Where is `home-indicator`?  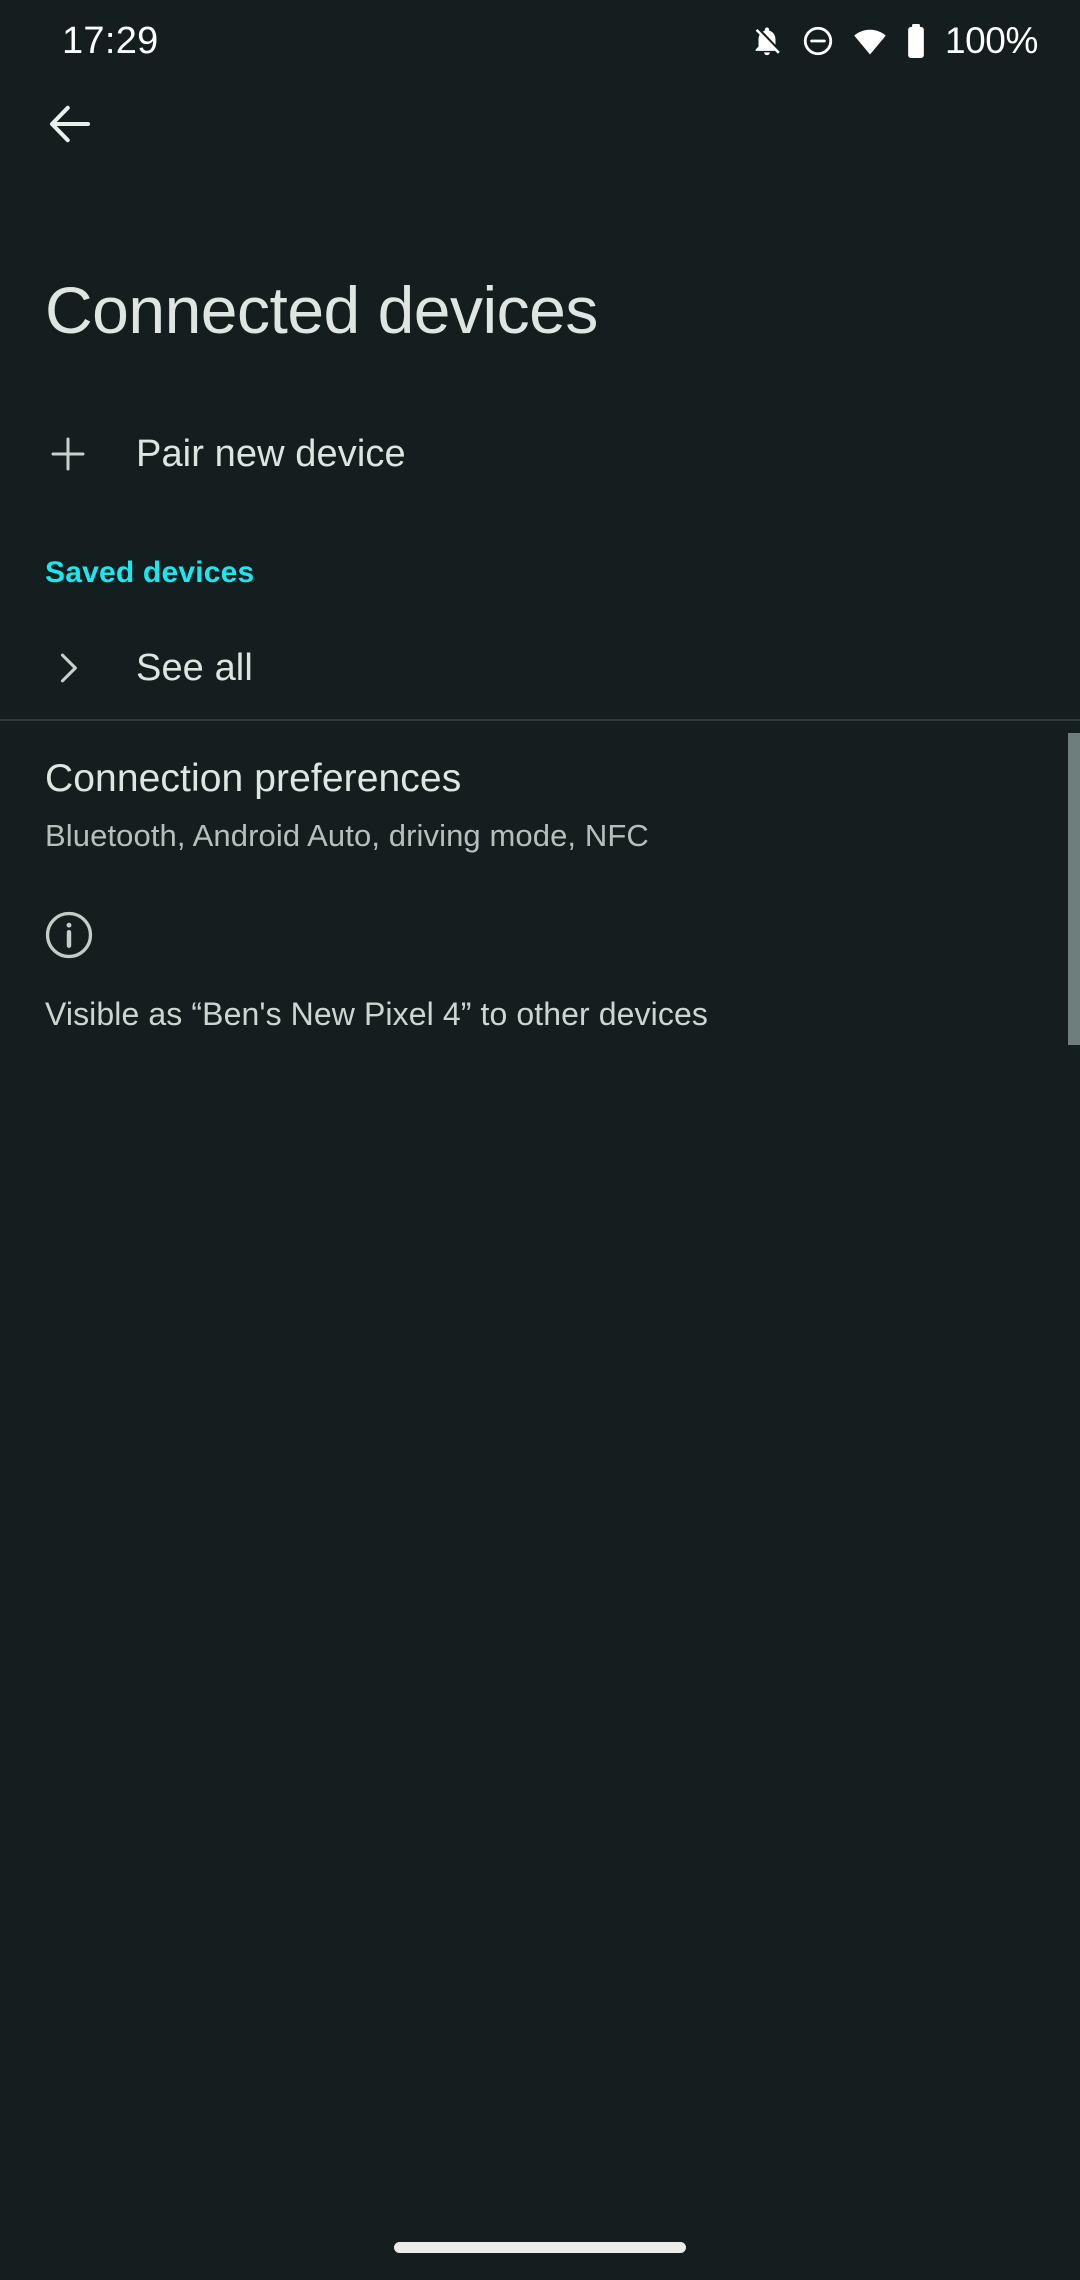
home-indicator is located at coordinates (540, 2247).